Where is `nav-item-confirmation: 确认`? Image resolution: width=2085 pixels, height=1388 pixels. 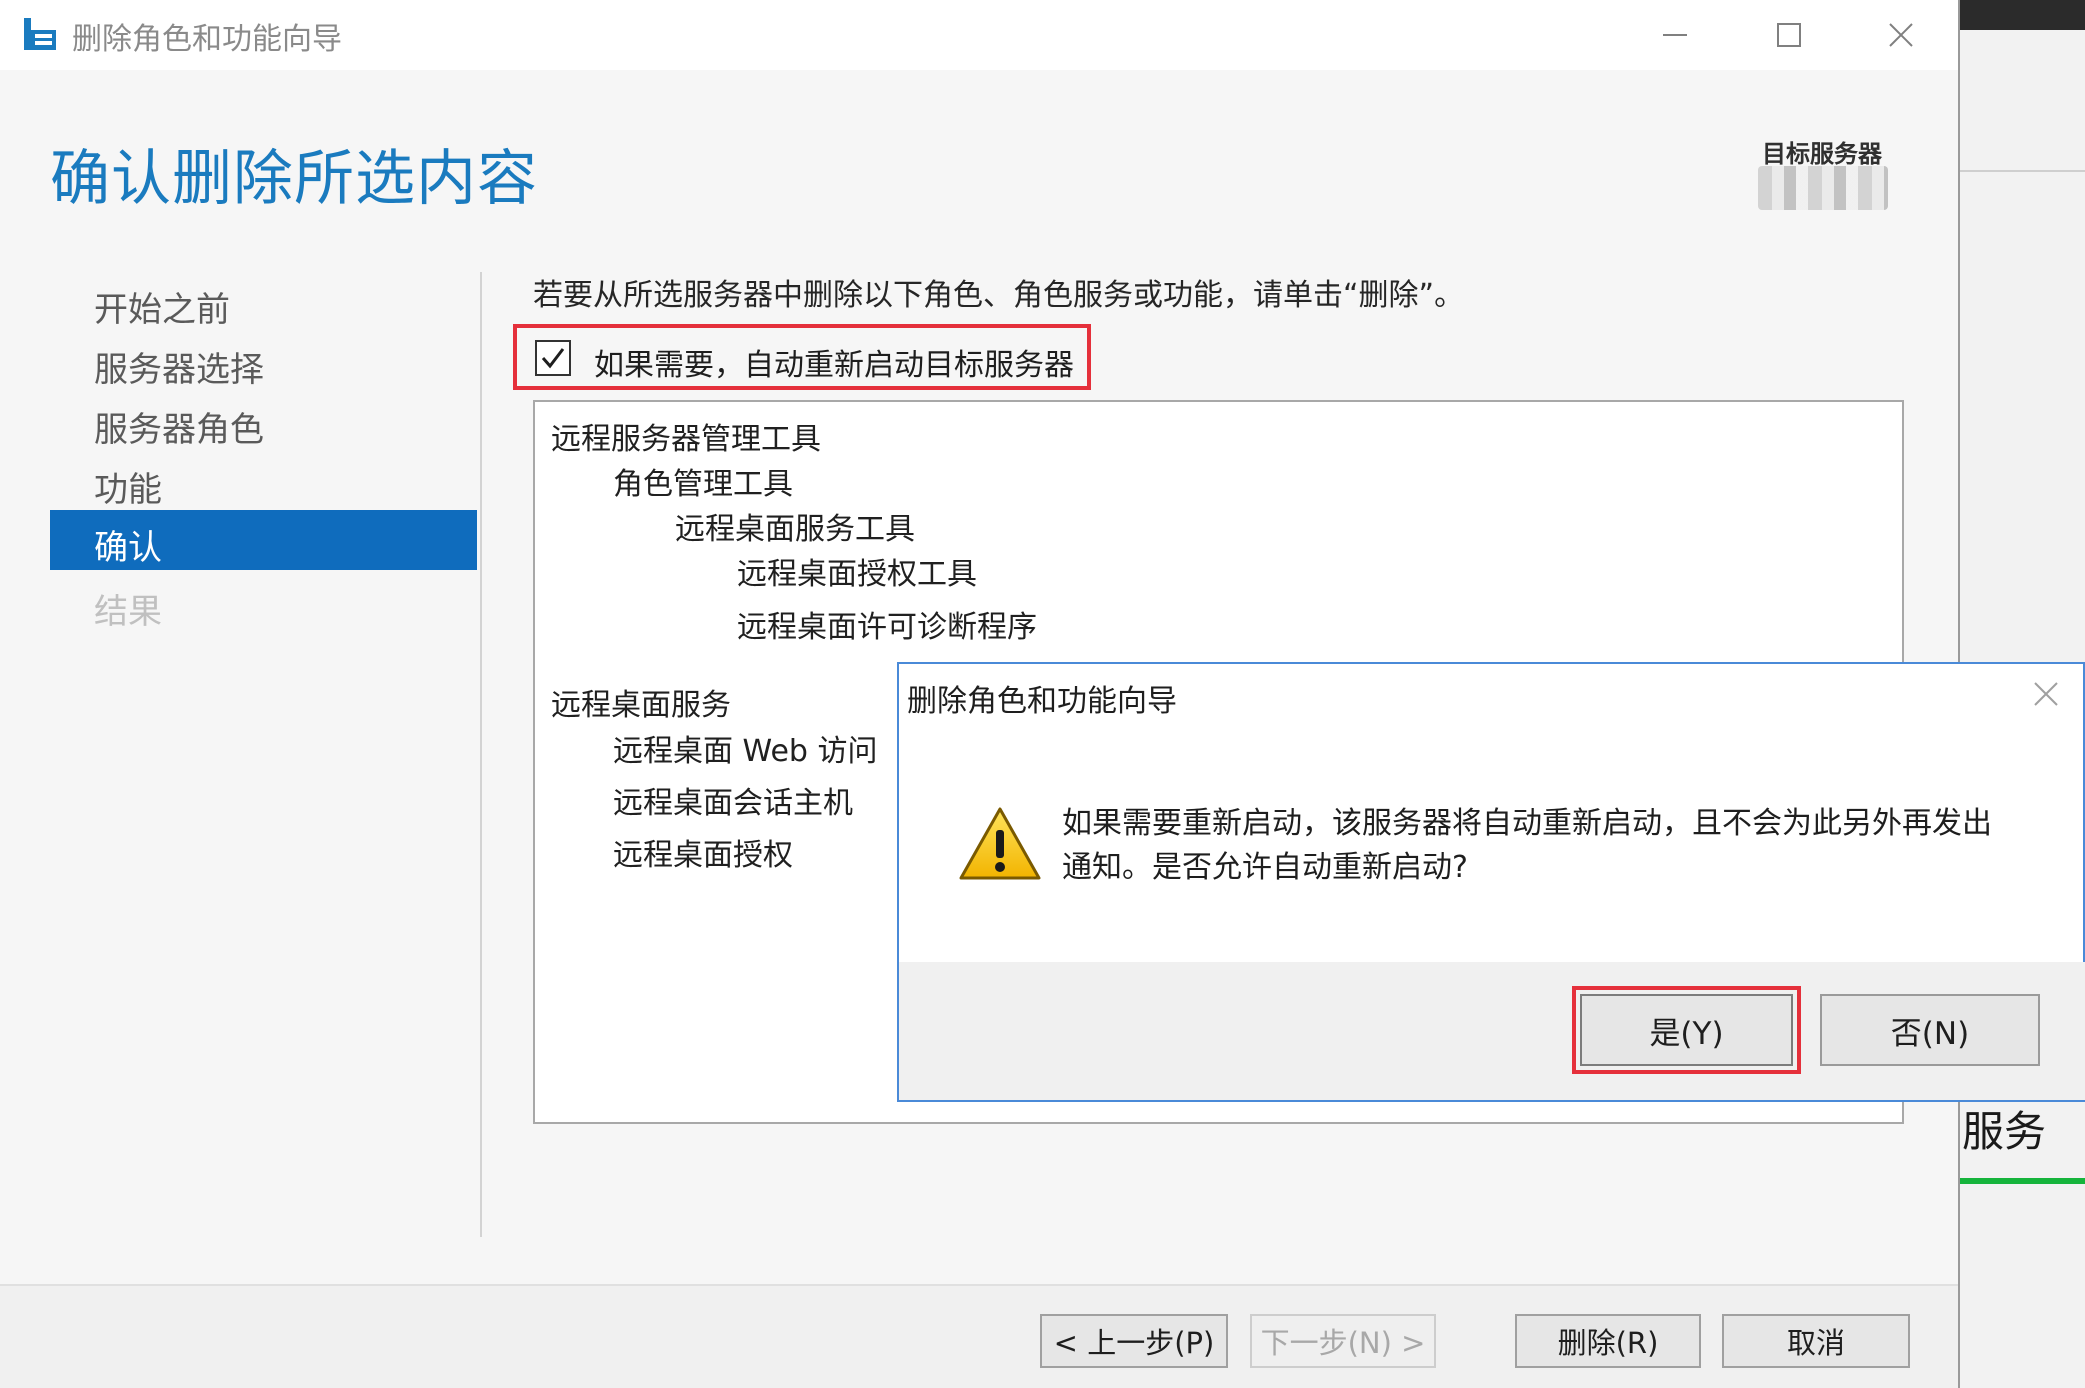
nav-item-confirmation: 确认 is located at coordinates (128, 544).